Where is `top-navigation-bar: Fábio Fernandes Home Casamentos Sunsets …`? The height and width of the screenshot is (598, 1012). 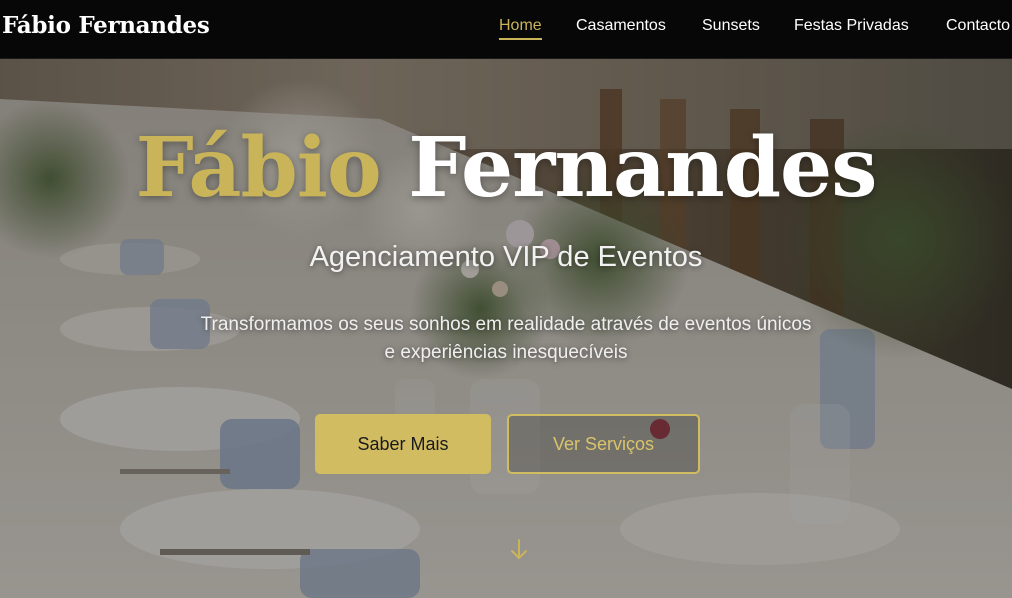
top-navigation-bar: Fábio Fernandes Home Casamentos Sunsets … is located at coordinates (506, 29).